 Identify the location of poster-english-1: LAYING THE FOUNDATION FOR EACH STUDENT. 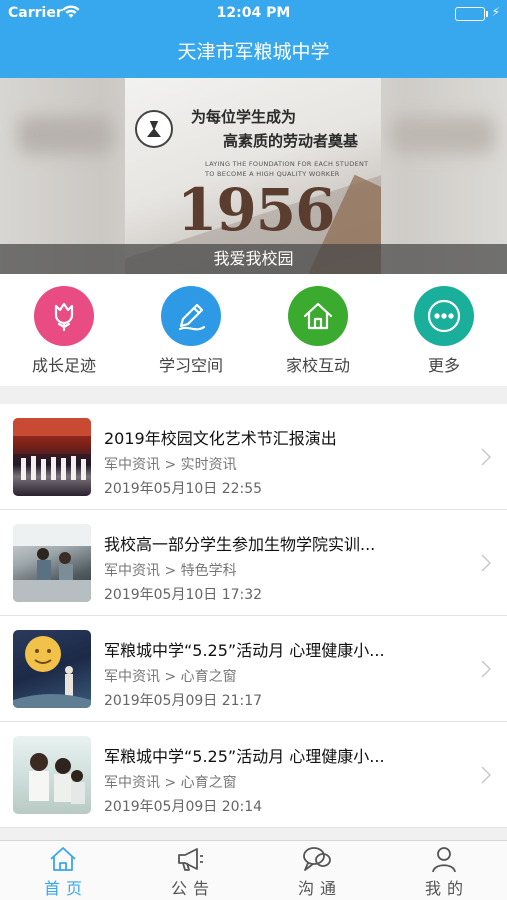
(287, 164).